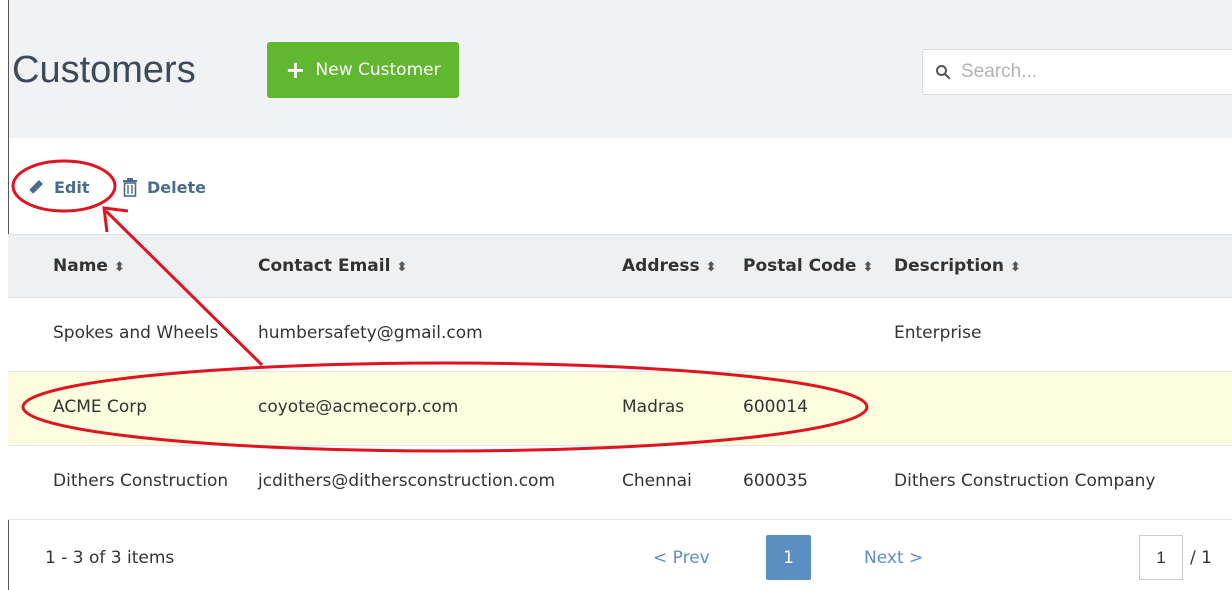 This screenshot has height=590, width=1232. What do you see at coordinates (788, 557) in the screenshot?
I see `page-button-current: 1` at bounding box center [788, 557].